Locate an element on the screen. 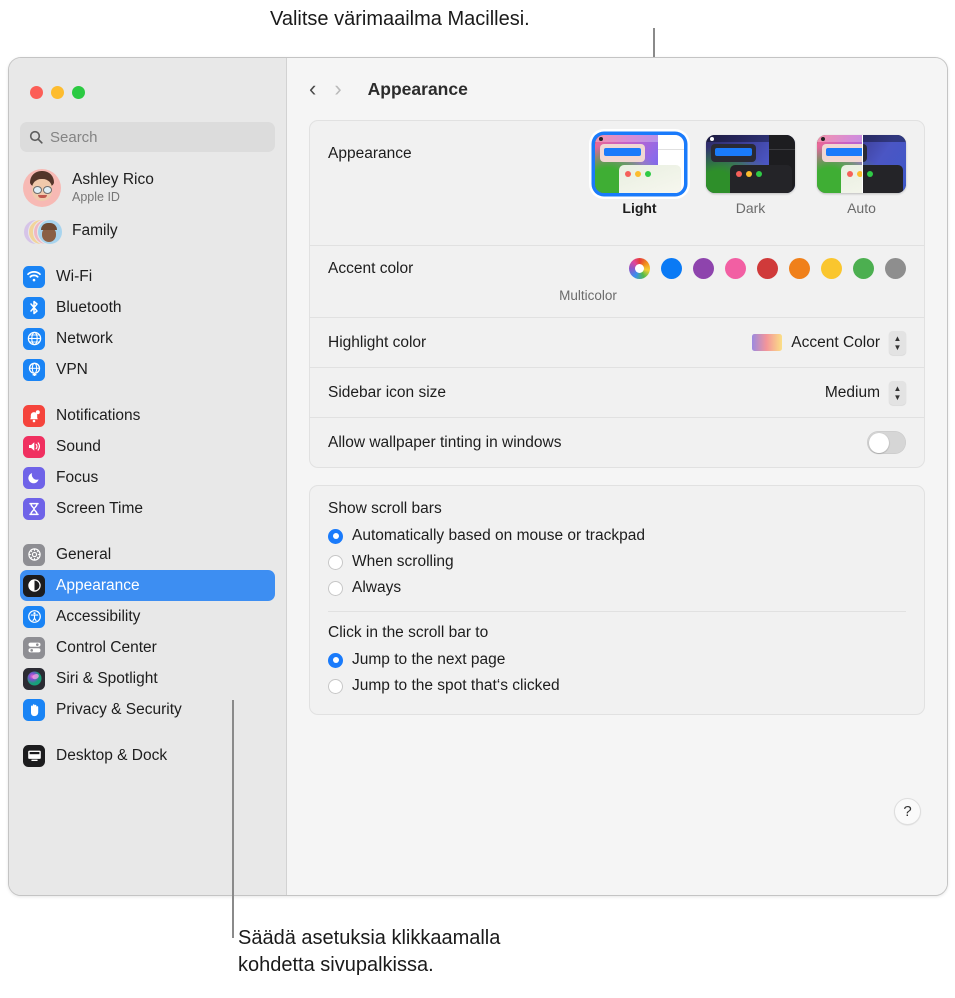 This screenshot has width=955, height=998. speaker-icon is located at coordinates (34, 446).